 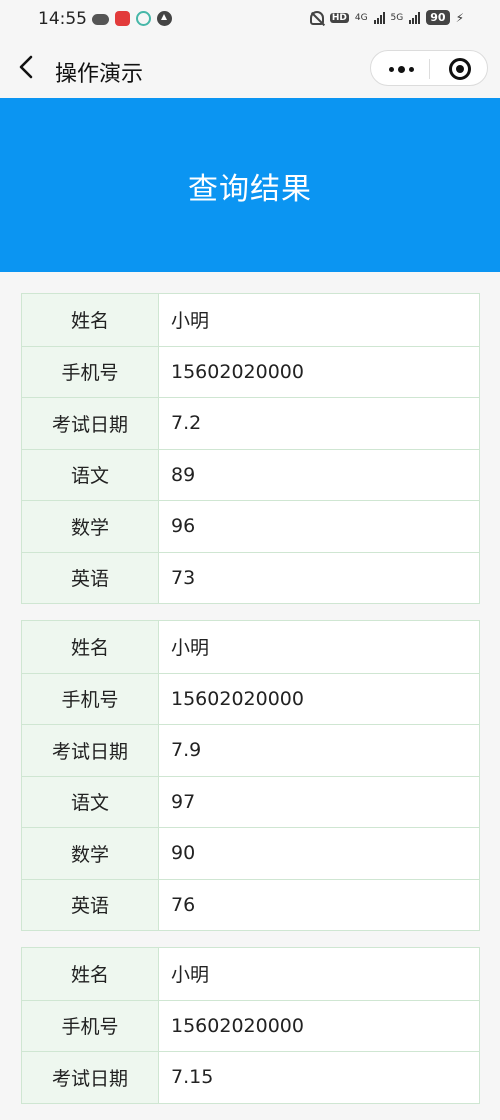 I want to click on notification-icons, so click(x=132, y=18).